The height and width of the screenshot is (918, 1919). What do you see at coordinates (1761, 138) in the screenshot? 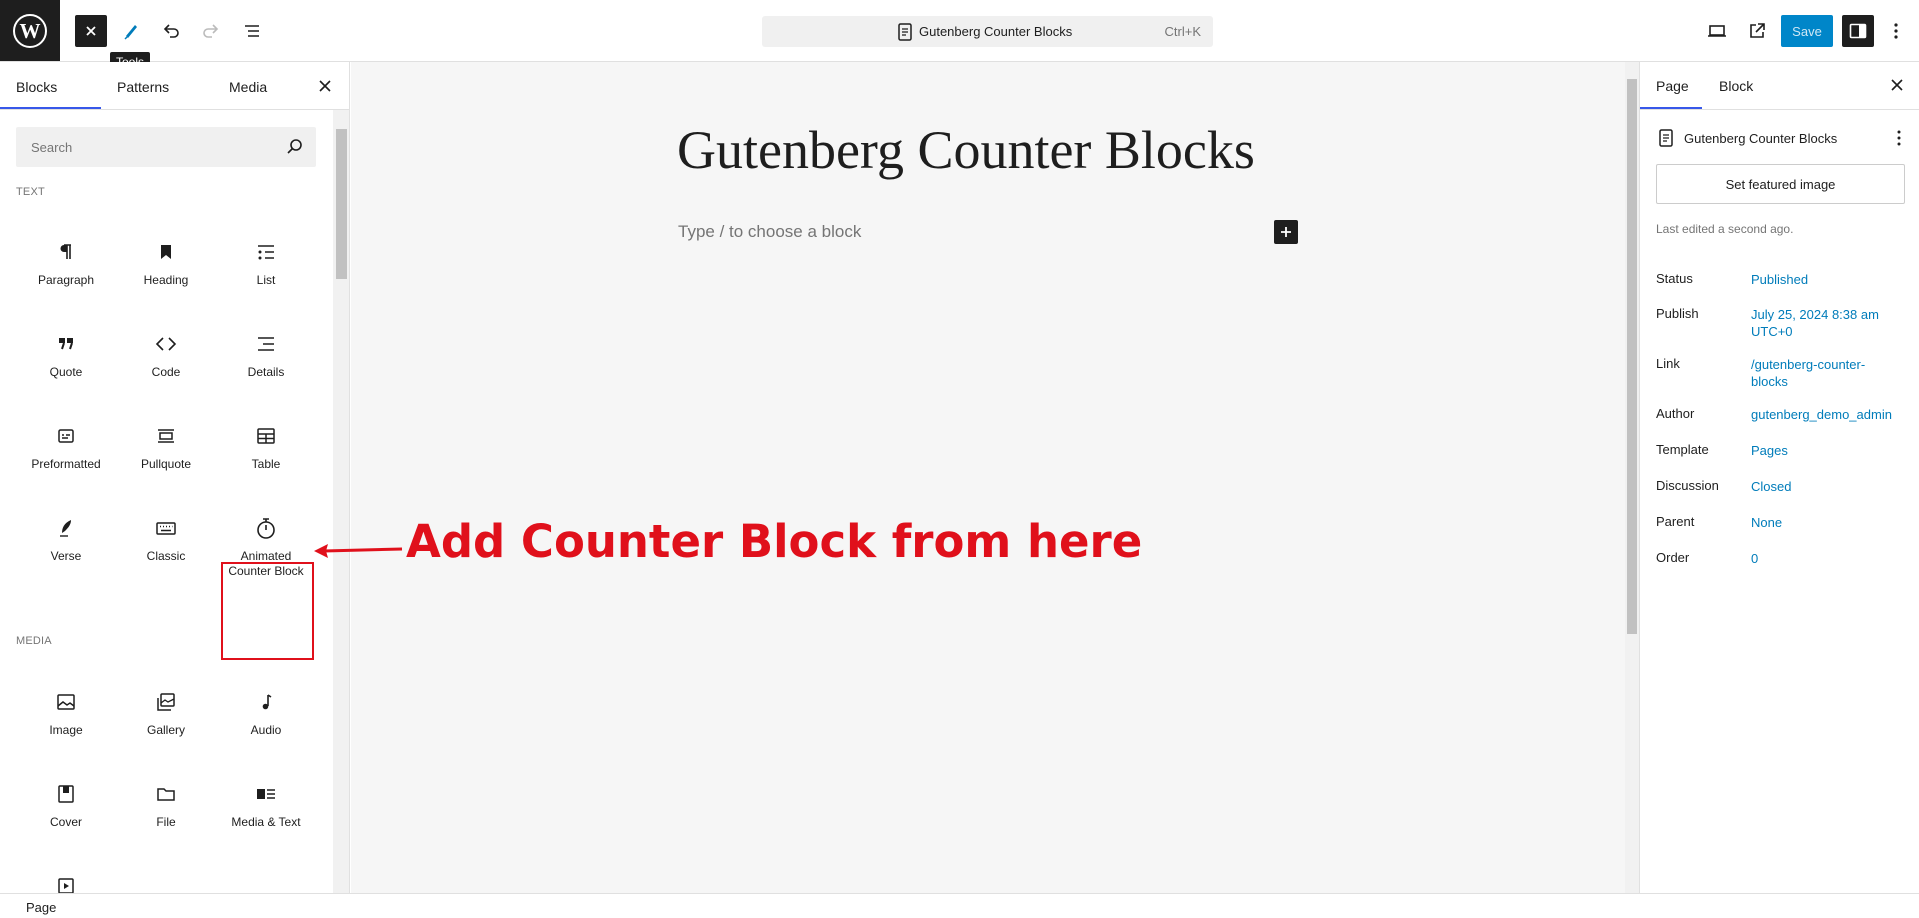
I see `document-title: Gutenberg Counter Blocks` at bounding box center [1761, 138].